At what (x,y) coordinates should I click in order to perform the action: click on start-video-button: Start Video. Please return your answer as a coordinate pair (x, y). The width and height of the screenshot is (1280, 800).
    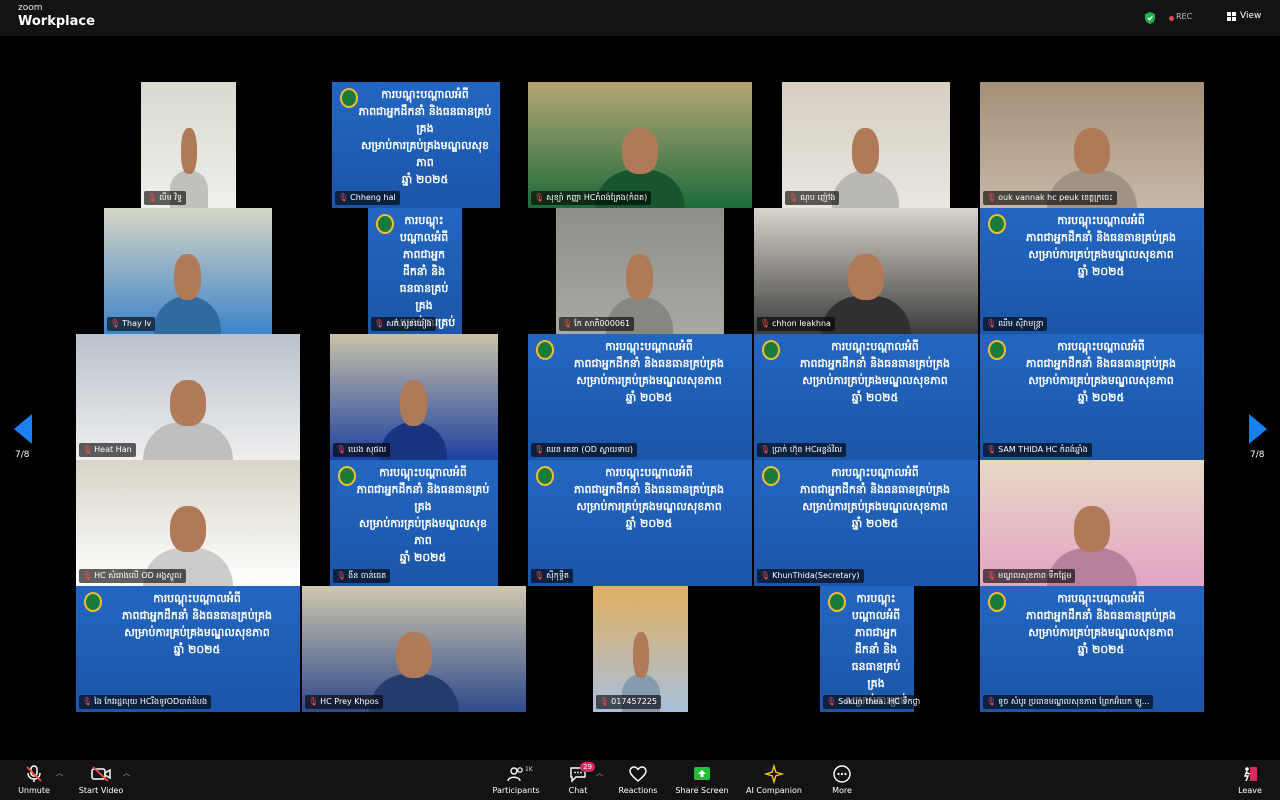
    Looking at the image, I should click on (101, 779).